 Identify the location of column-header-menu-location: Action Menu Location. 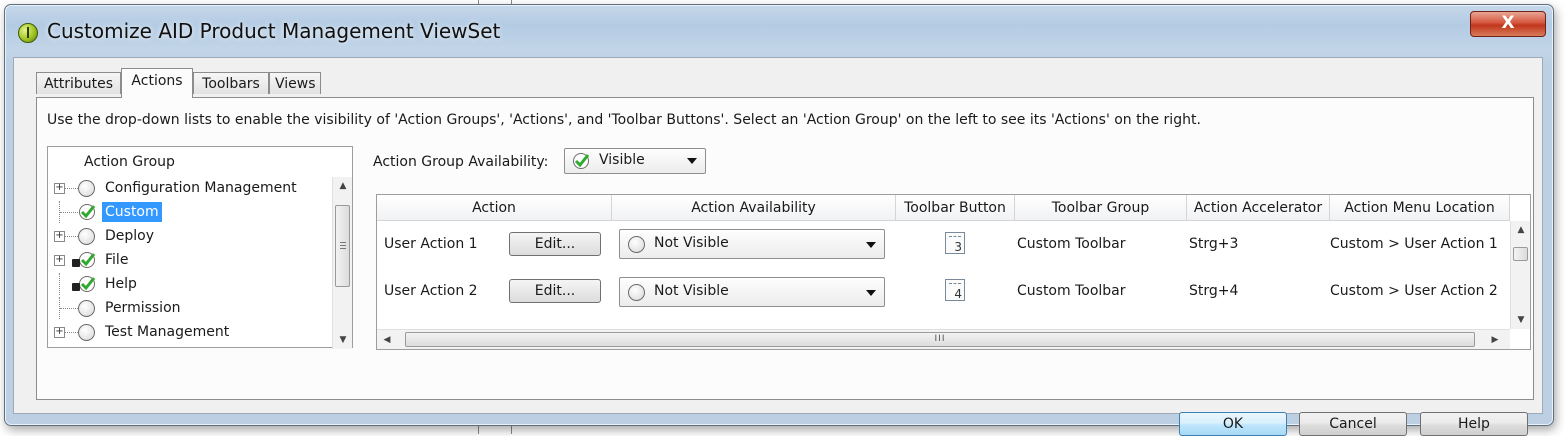
(1420, 208).